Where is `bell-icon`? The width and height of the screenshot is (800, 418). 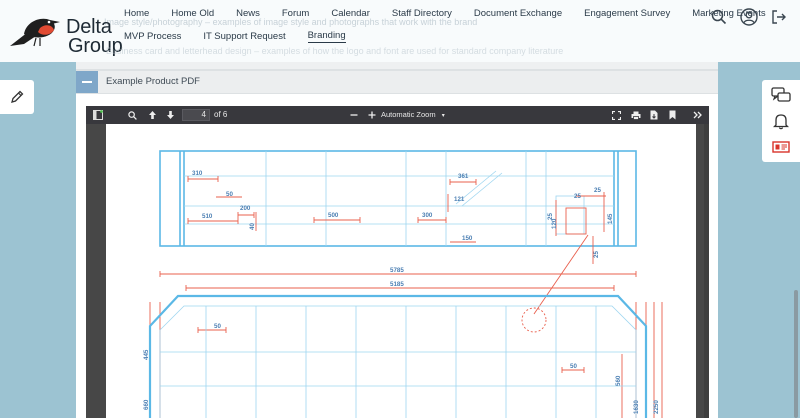 bell-icon is located at coordinates (781, 122).